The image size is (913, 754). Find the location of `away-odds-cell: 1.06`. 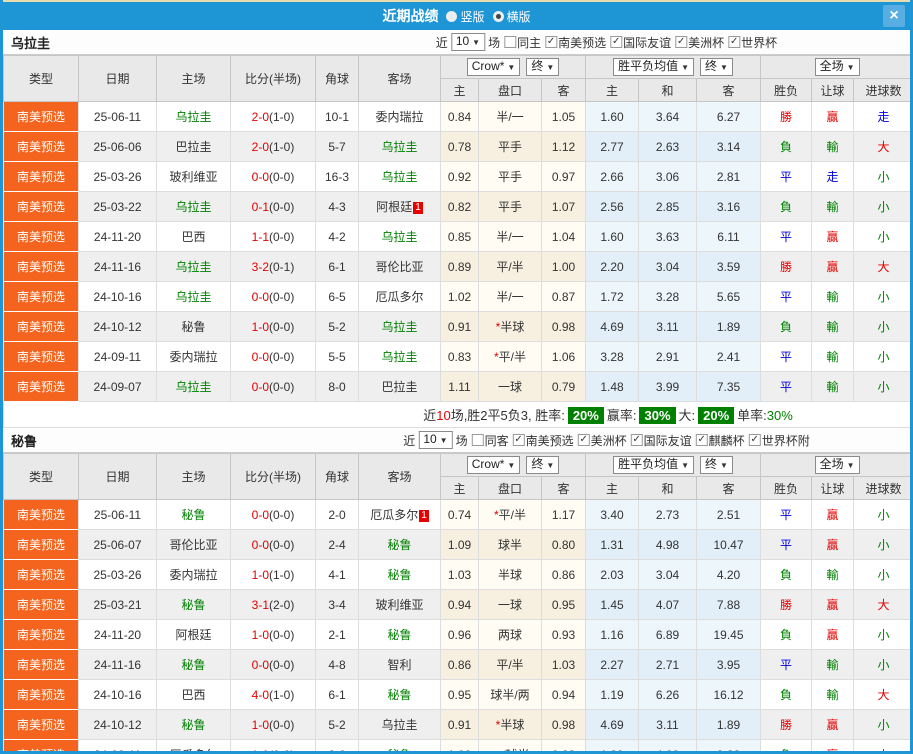

away-odds-cell: 1.06 is located at coordinates (563, 356).